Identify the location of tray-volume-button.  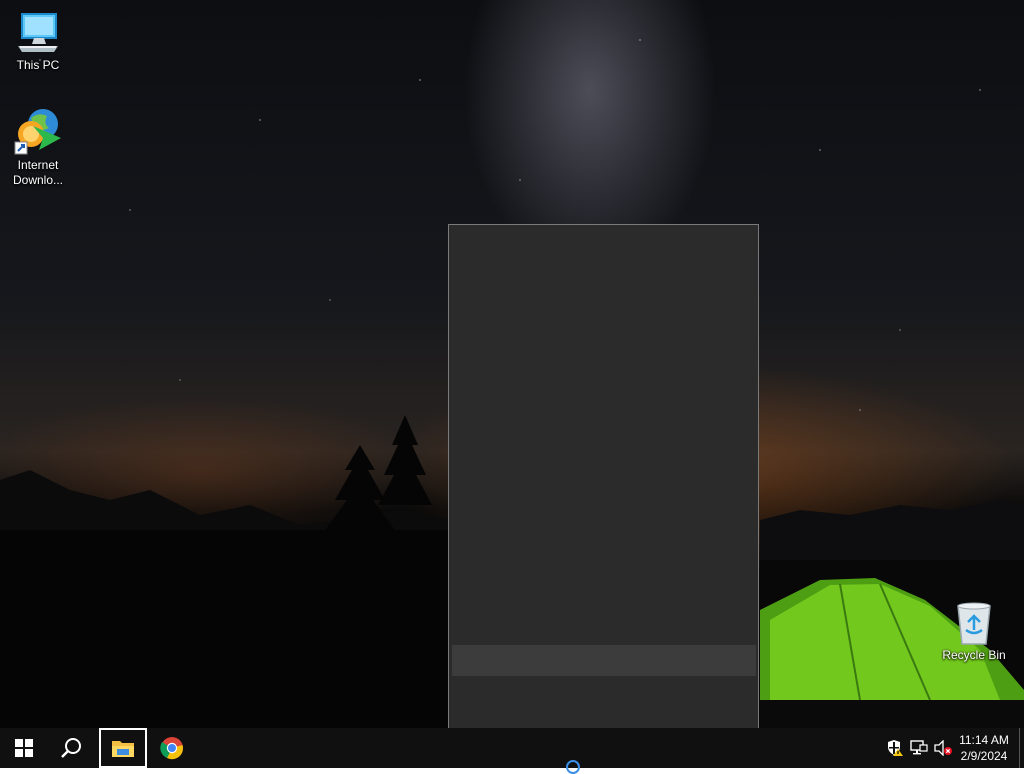
(943, 748).